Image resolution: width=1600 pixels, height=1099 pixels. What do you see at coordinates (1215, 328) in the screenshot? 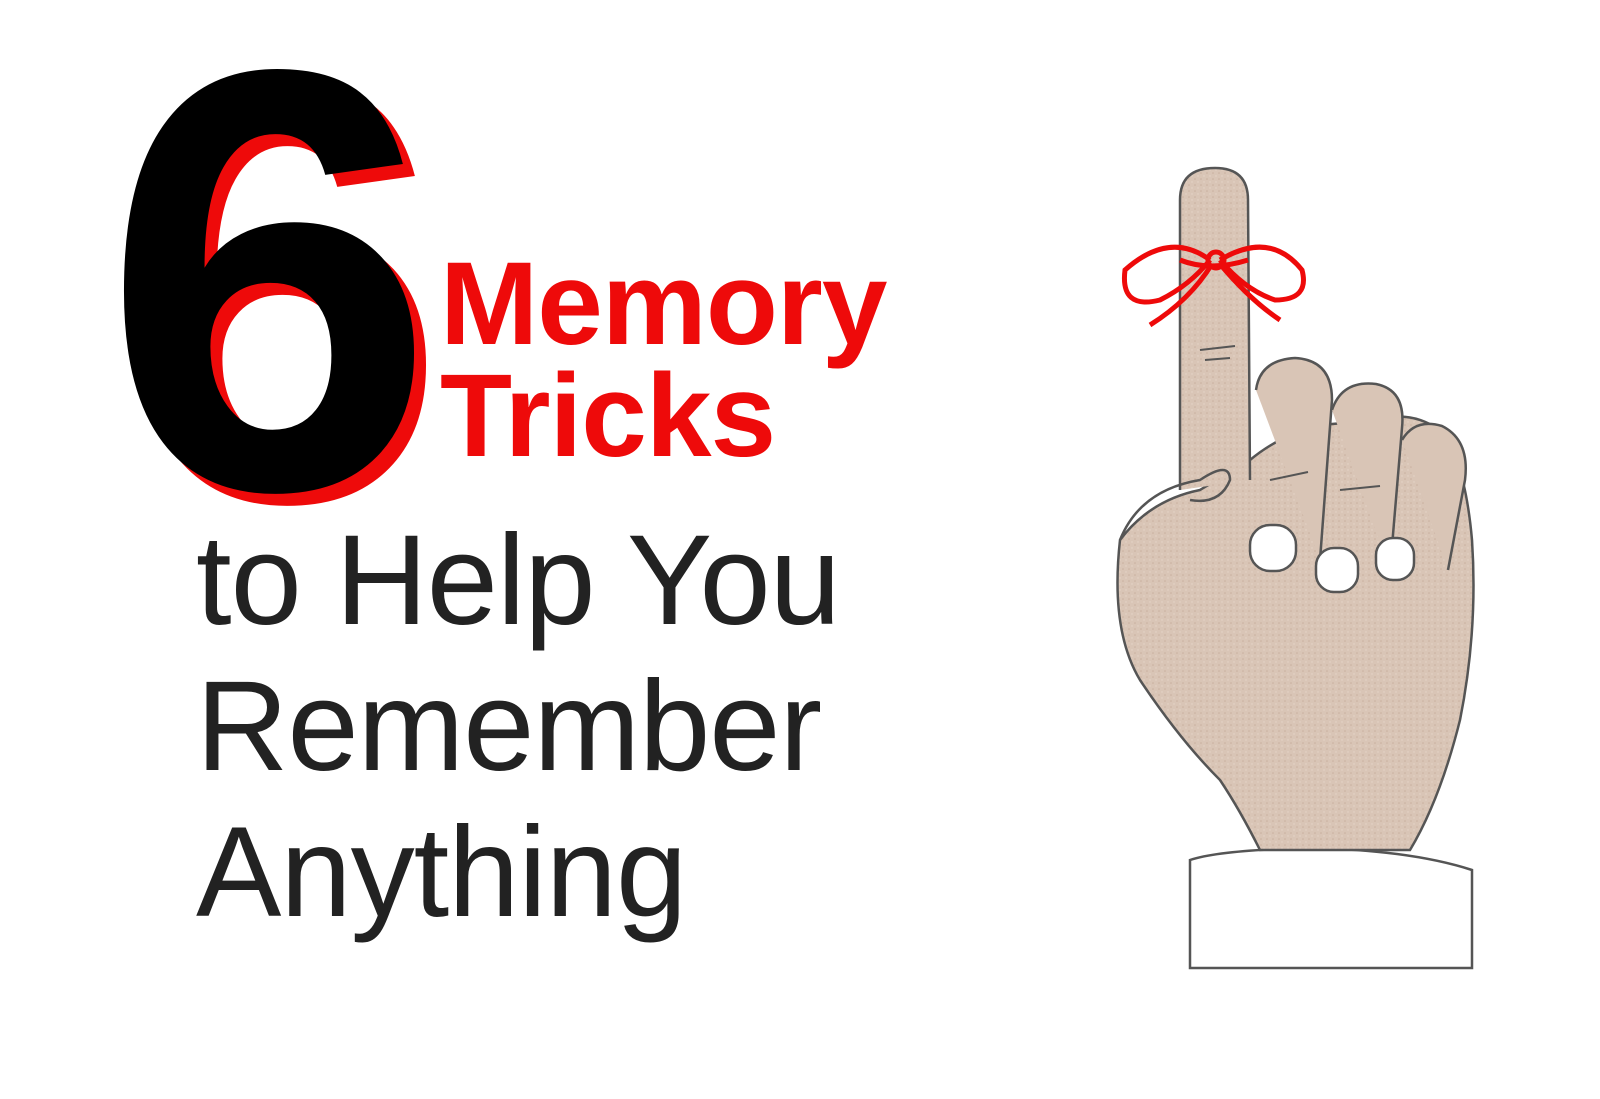
I see `index-finger-shape` at bounding box center [1215, 328].